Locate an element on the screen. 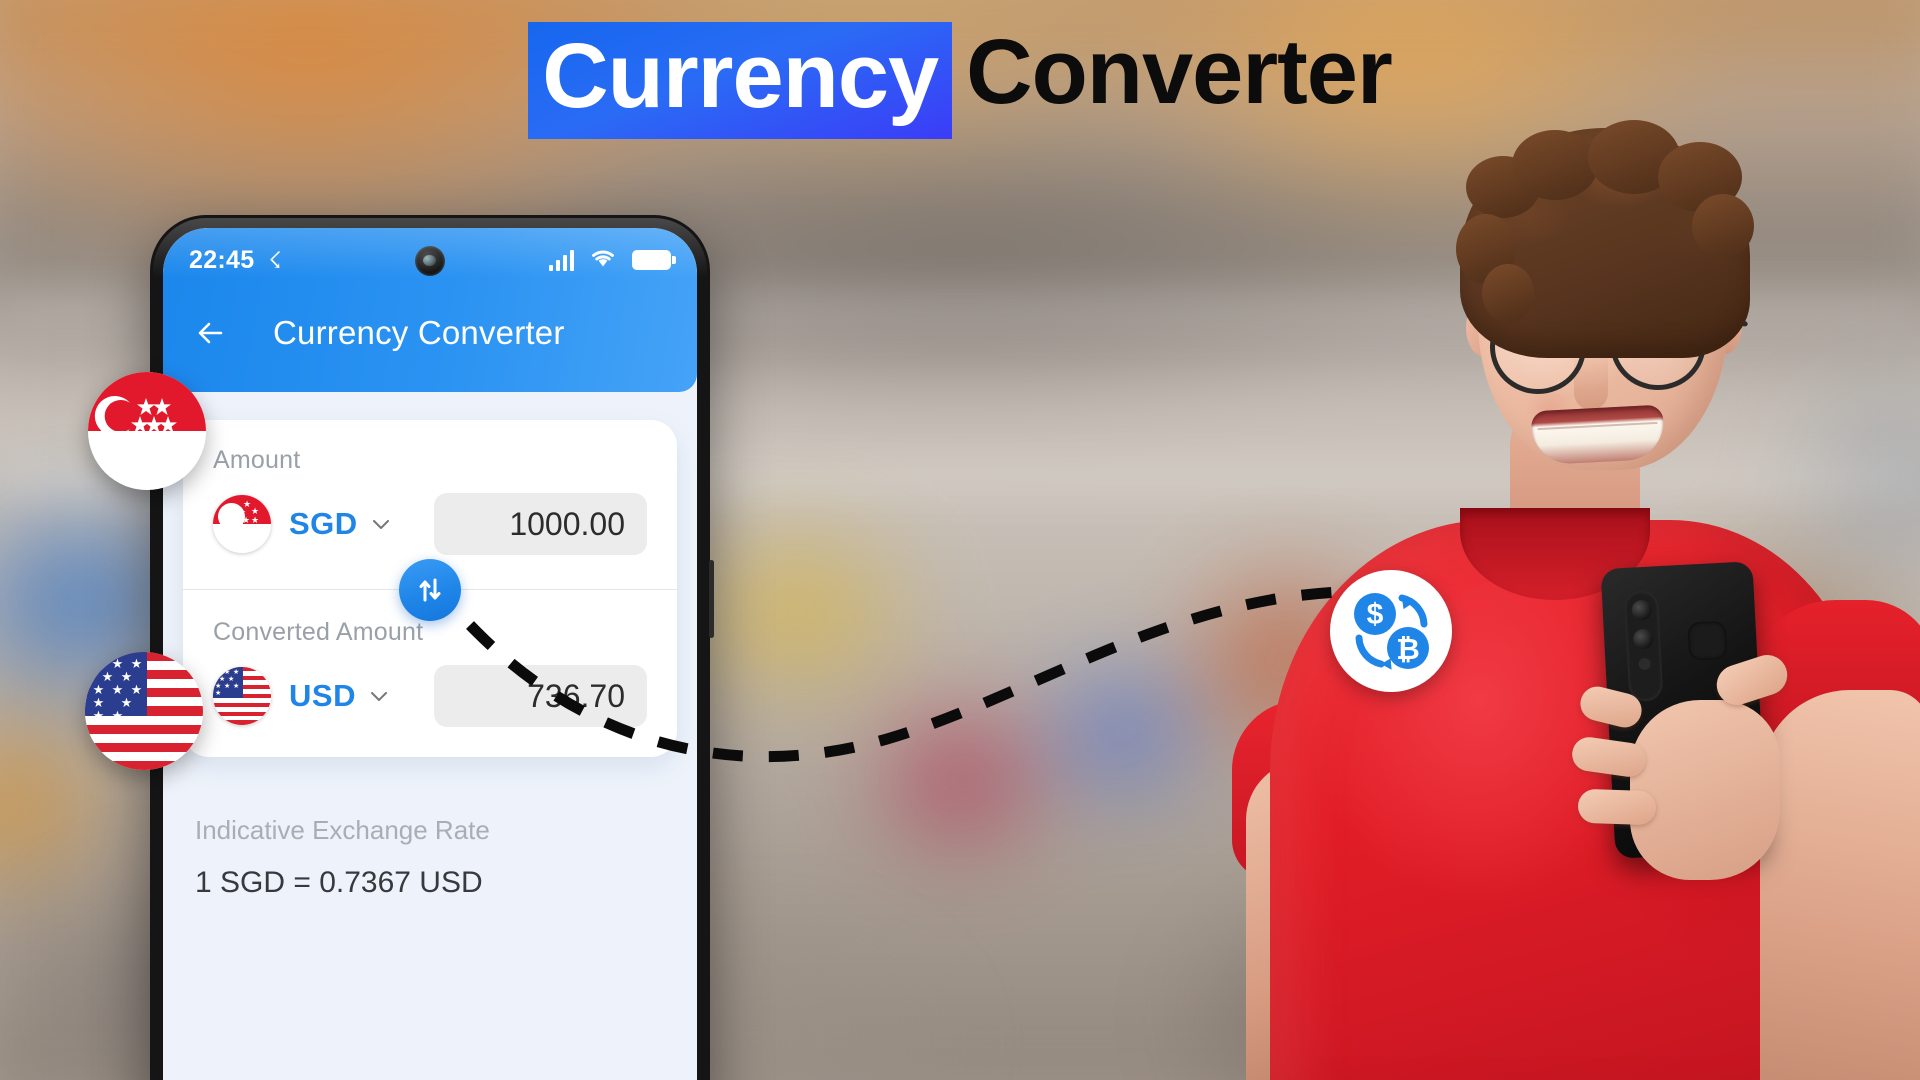  front-camera-icon is located at coordinates (430, 261).